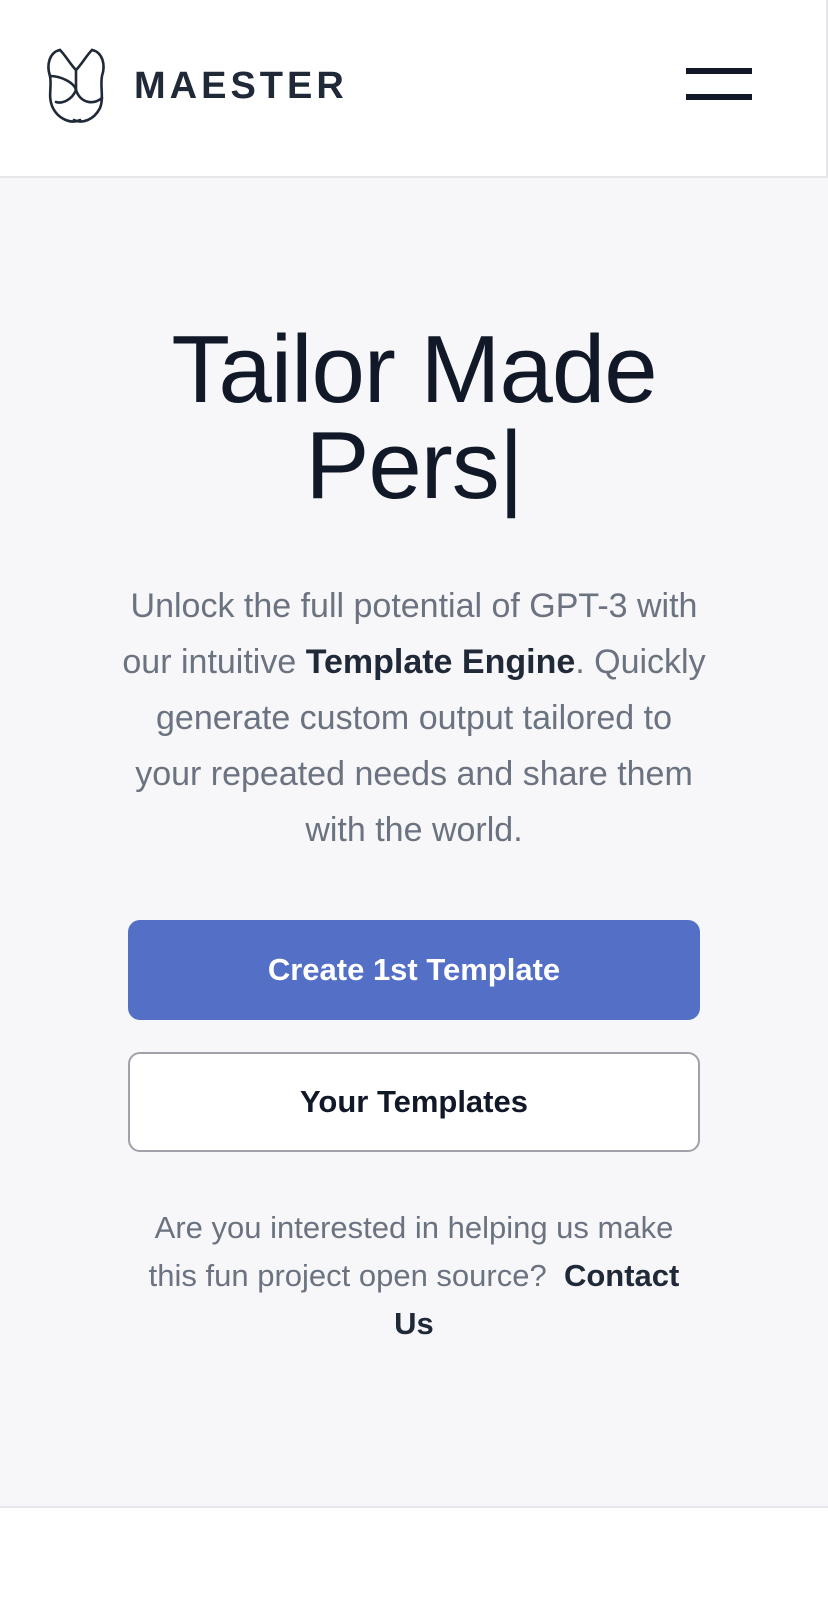 This screenshot has width=828, height=1600. I want to click on create-first-template-button: Create 1st Template, so click(414, 970).